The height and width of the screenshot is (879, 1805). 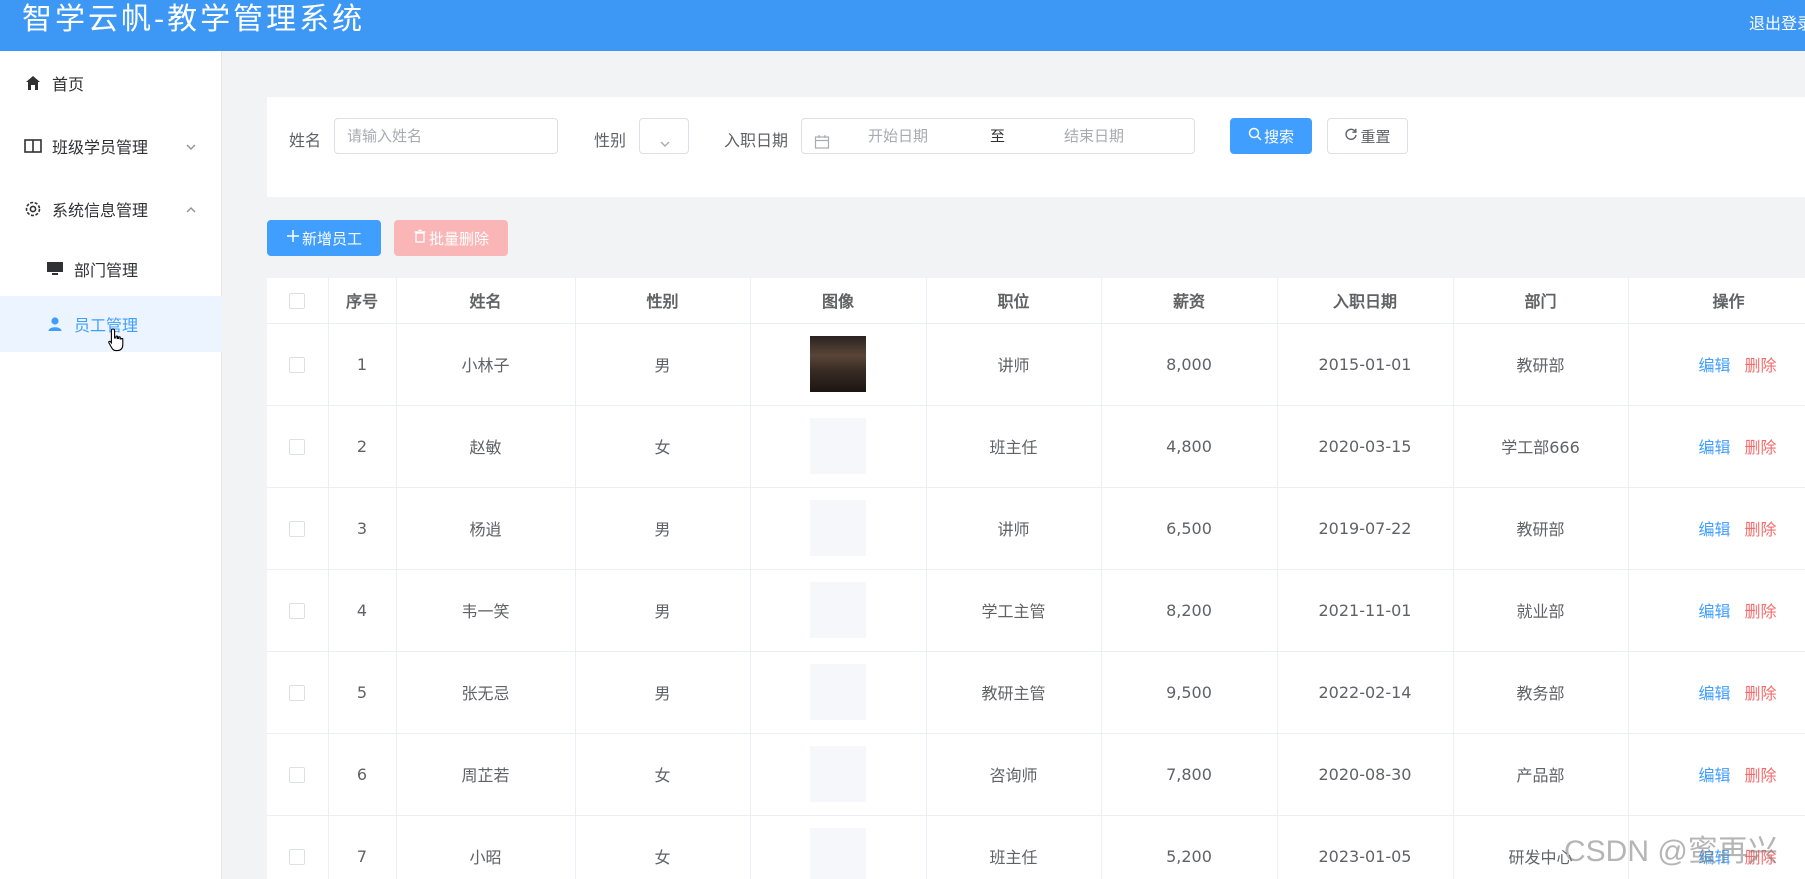 I want to click on cell-salary: 9,500, so click(x=1189, y=692).